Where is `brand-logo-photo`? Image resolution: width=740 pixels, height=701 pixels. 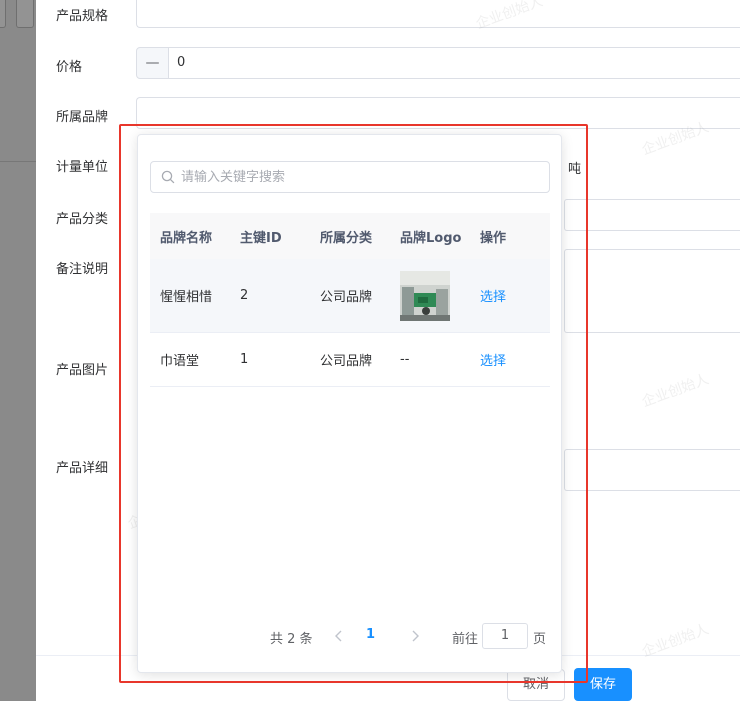
brand-logo-photo is located at coordinates (425, 295).